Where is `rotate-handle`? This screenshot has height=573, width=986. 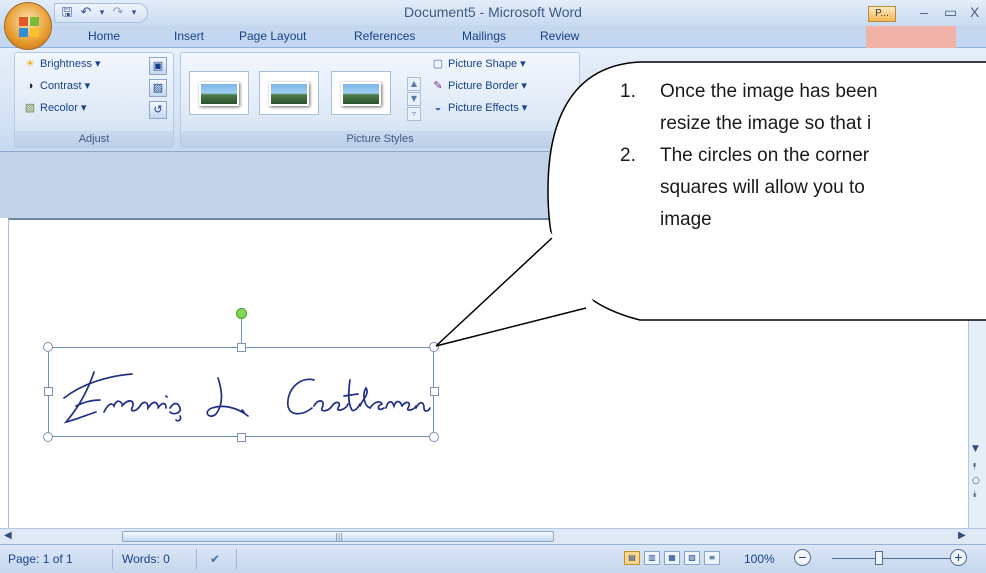
rotate-handle is located at coordinates (241, 313).